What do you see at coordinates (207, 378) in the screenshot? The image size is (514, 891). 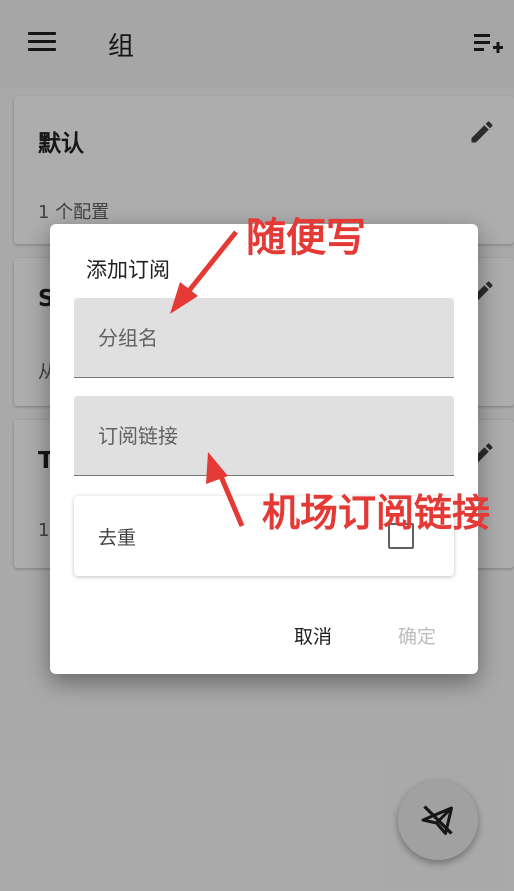 I see `annotation-arrows` at bounding box center [207, 378].